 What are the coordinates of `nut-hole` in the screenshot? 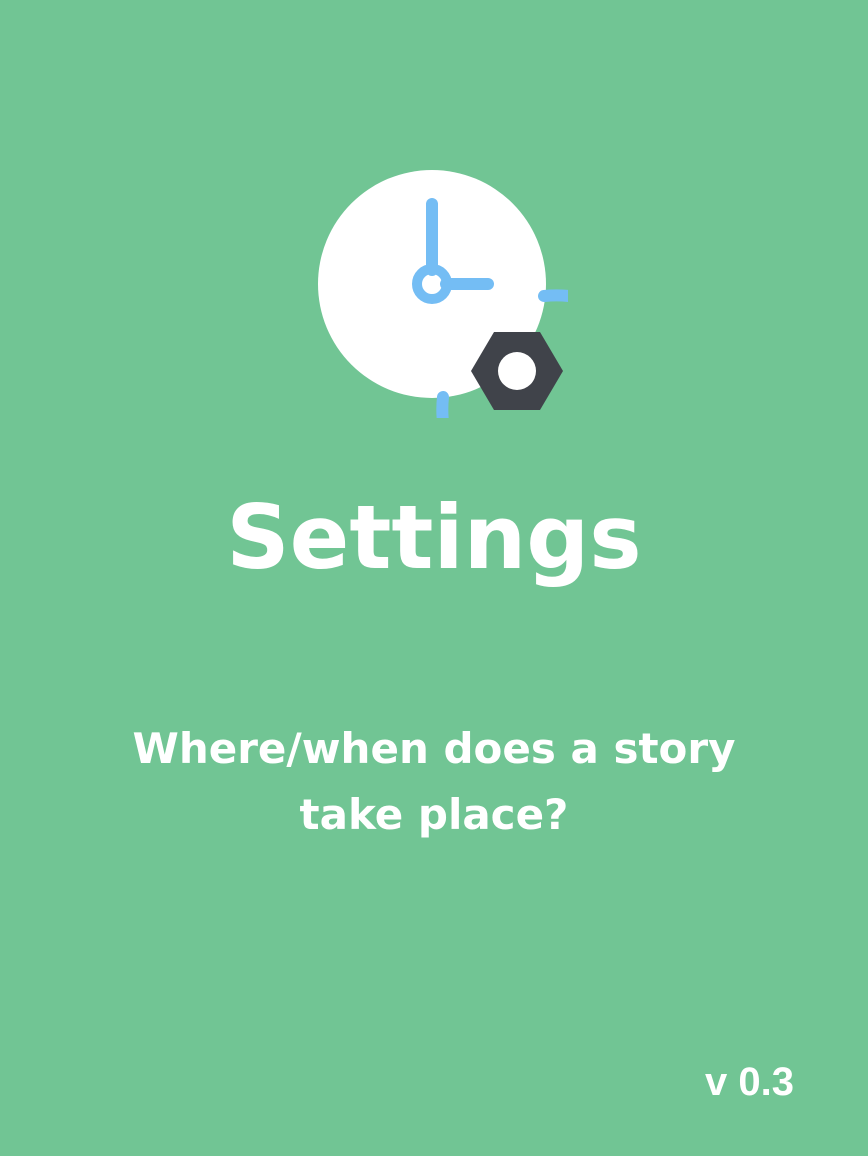 It's located at (517, 371).